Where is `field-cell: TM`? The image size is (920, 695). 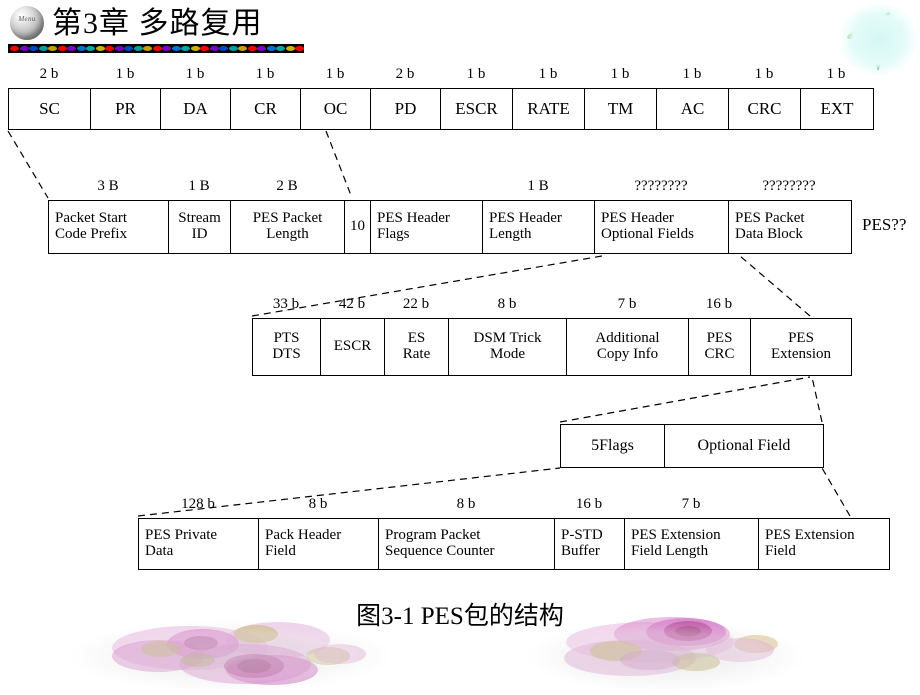
field-cell: TM is located at coordinates (621, 109).